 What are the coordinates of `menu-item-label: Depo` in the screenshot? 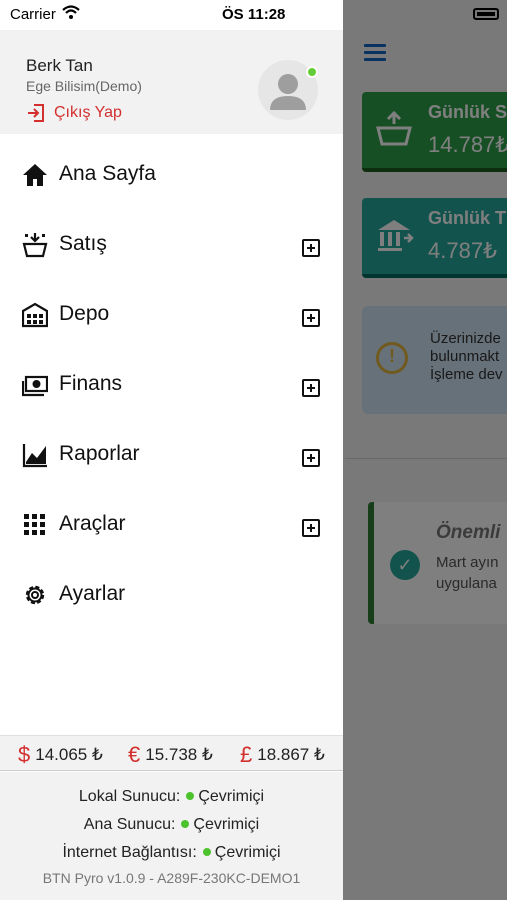 It's located at (84, 313).